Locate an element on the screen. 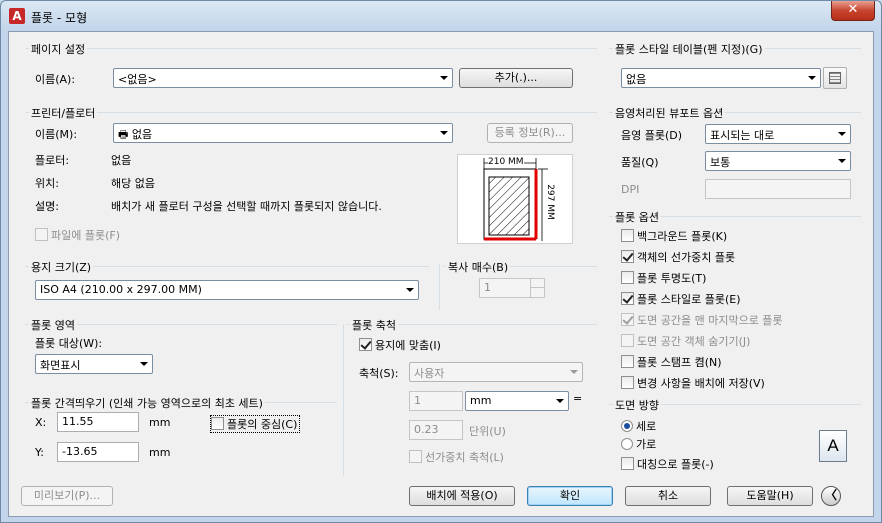  copies-title: 복사 매수(B) is located at coordinates (478, 267).